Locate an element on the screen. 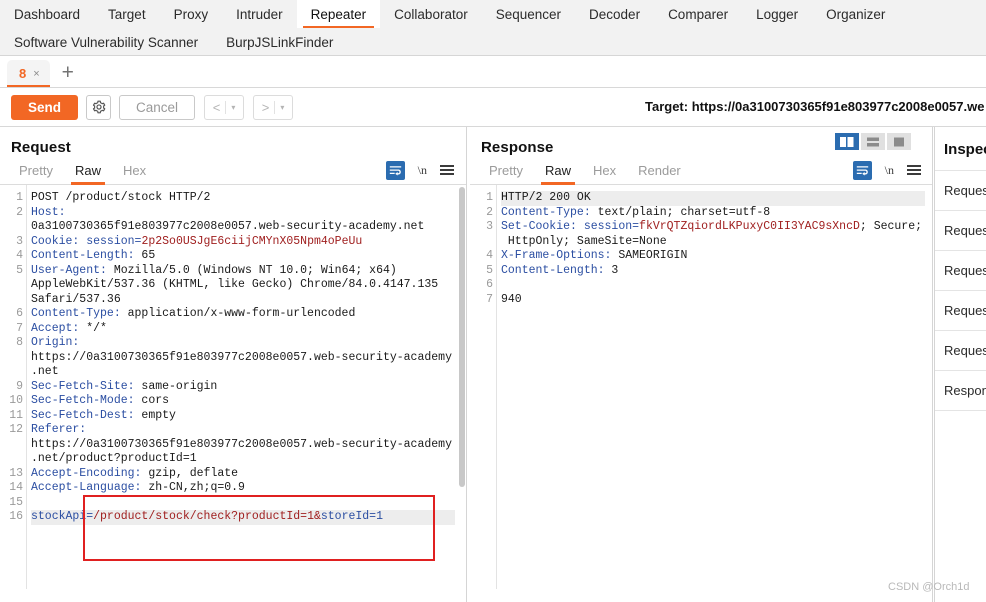  request-code-line: Referer: is located at coordinates (58, 430).